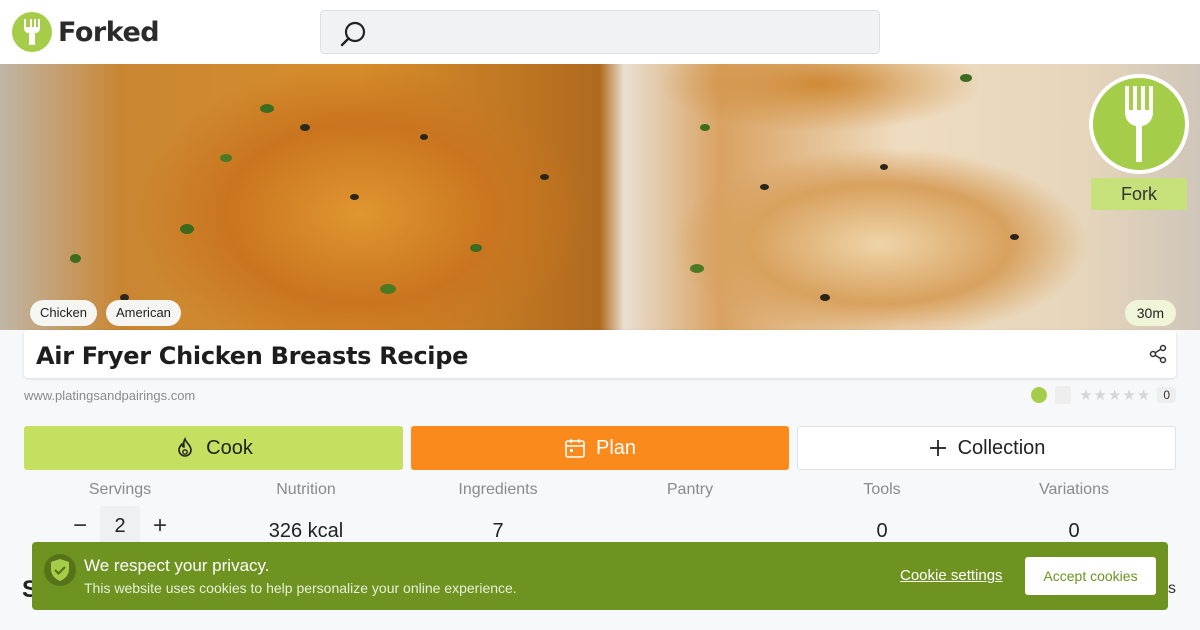  Describe the element at coordinates (109, 395) in the screenshot. I see `recipe-source-link: www.platingsandpairings.com` at that location.